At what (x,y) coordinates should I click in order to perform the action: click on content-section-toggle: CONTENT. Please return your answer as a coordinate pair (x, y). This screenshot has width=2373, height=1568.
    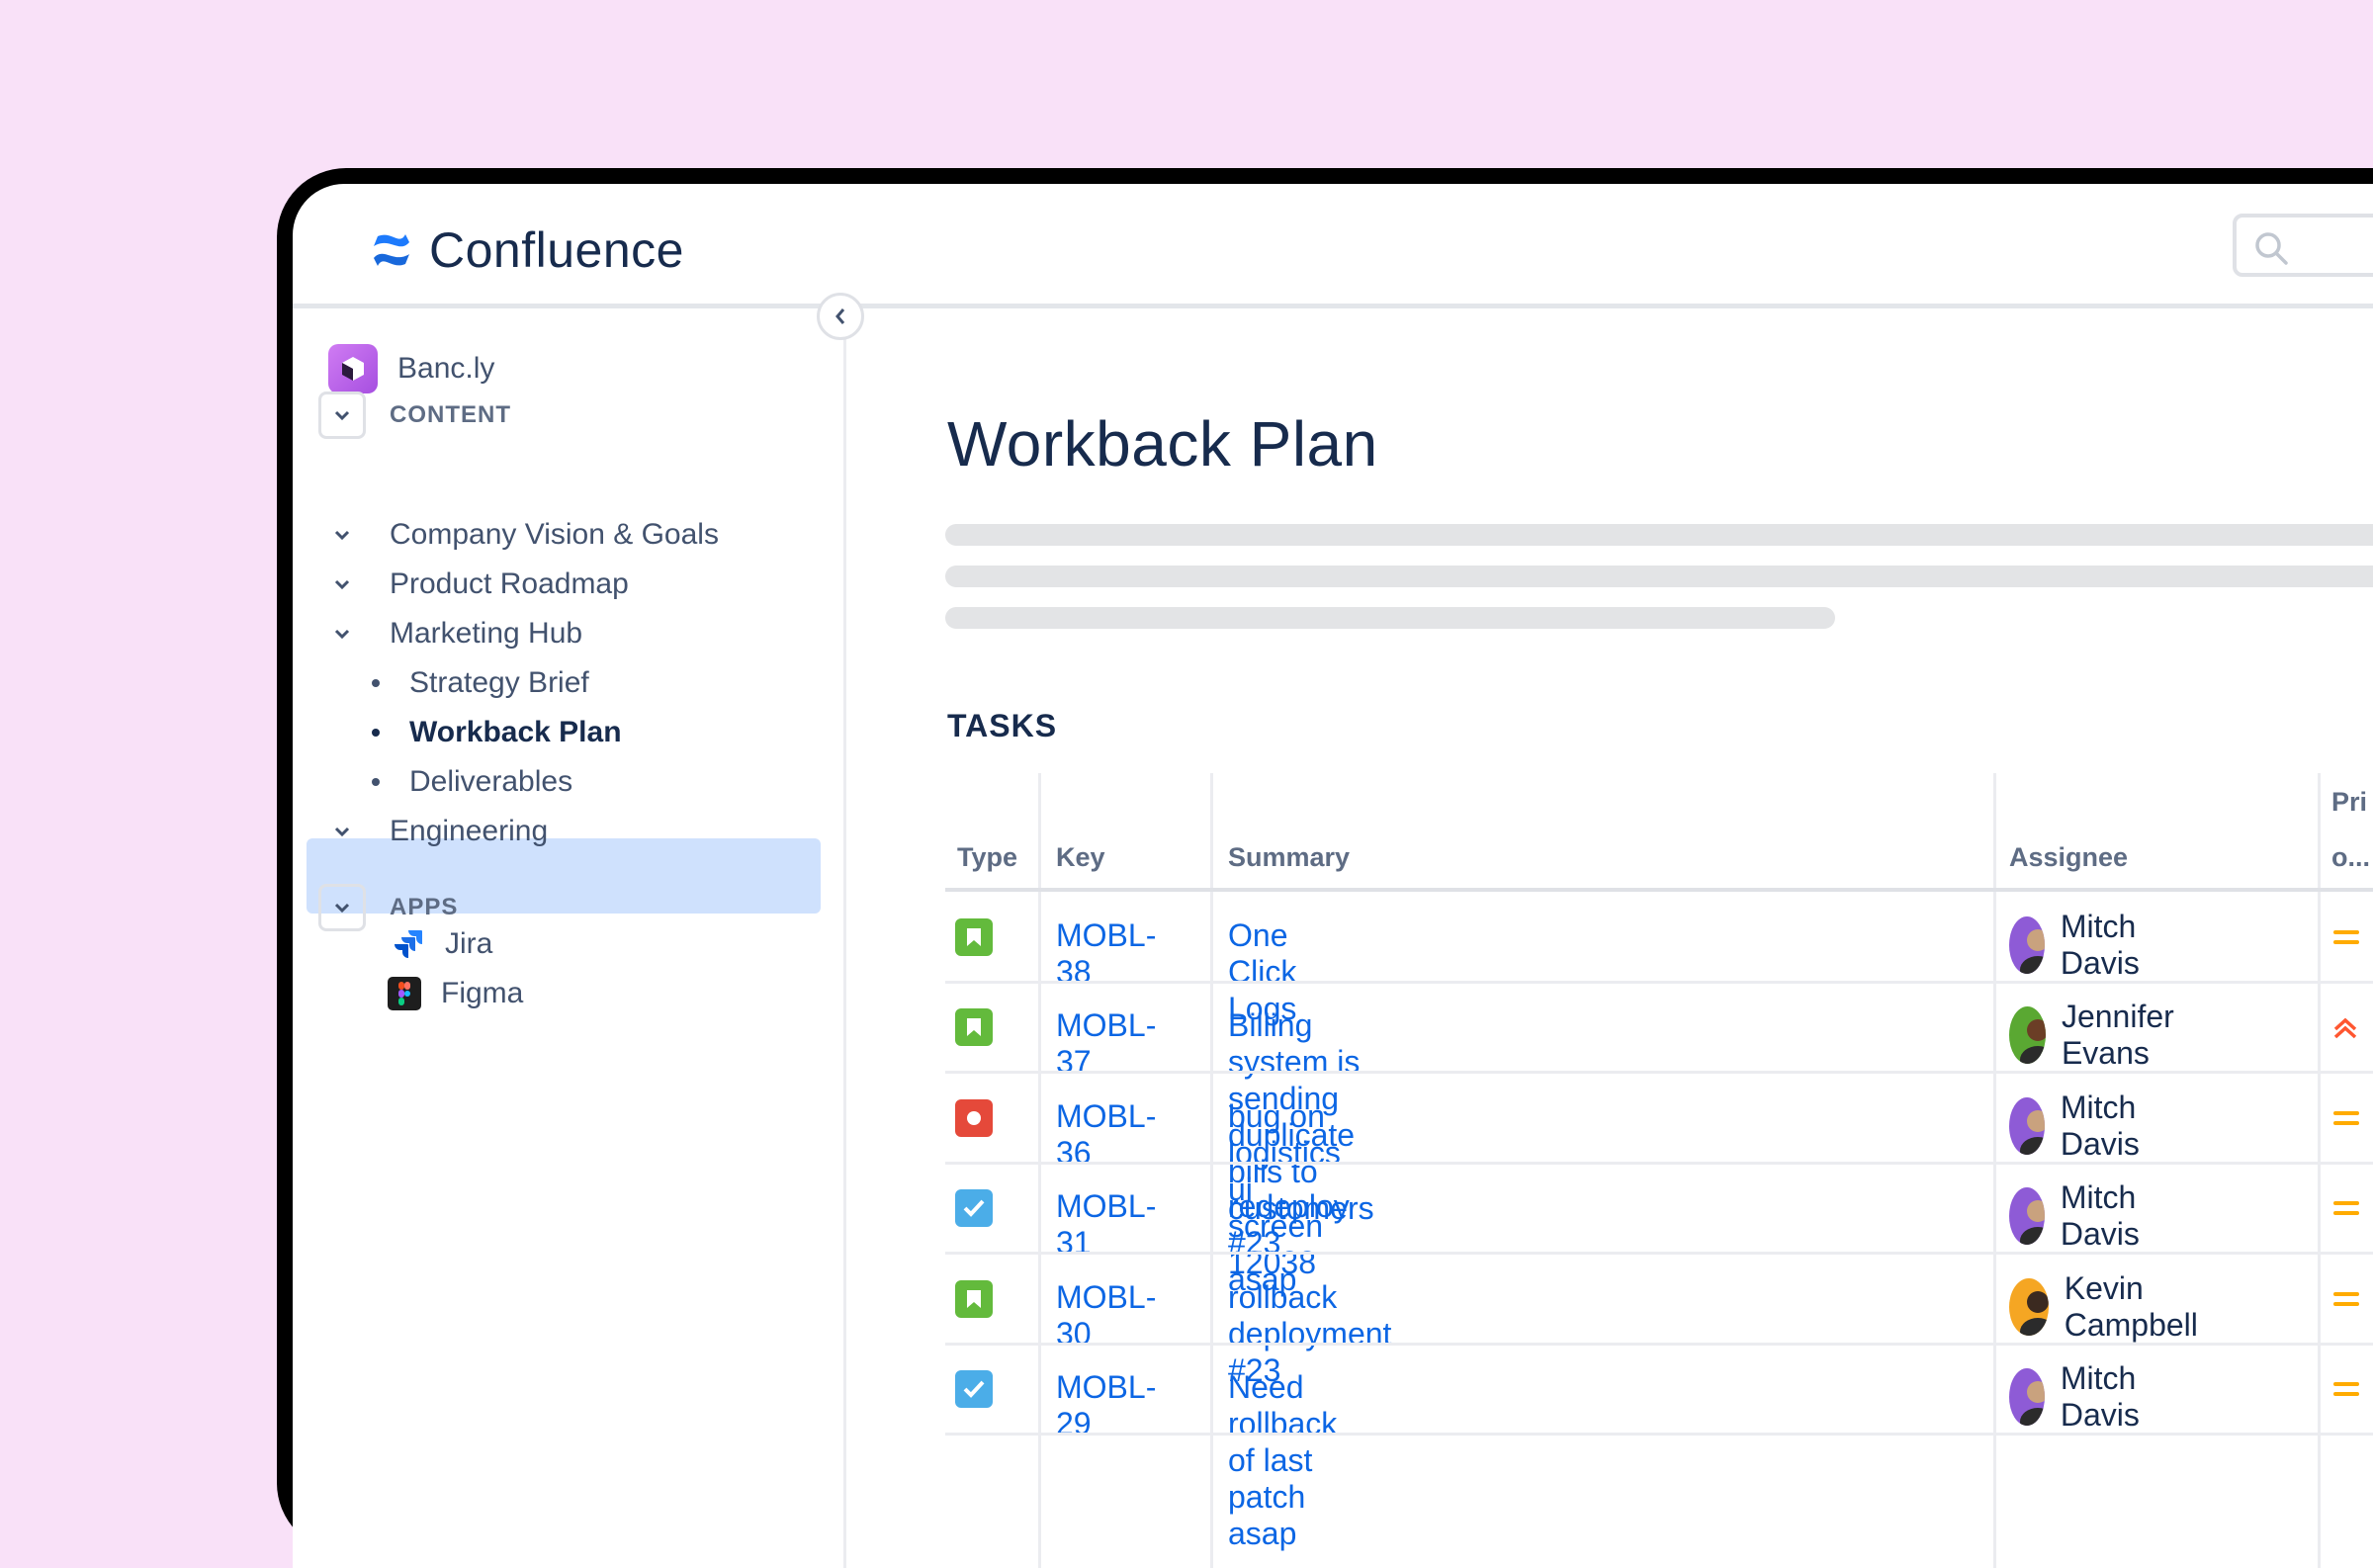
    Looking at the image, I should click on (414, 416).